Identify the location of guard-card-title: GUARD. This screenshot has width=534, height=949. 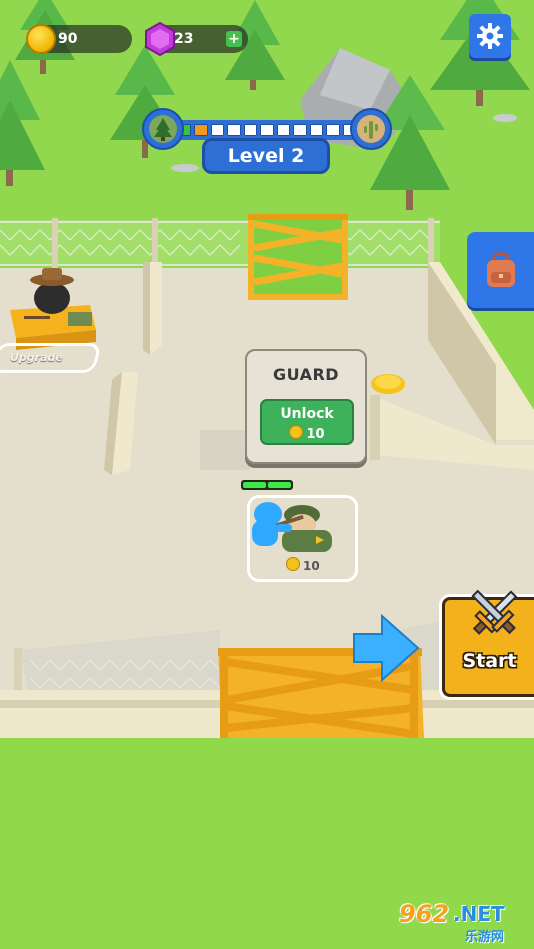
(306, 374).